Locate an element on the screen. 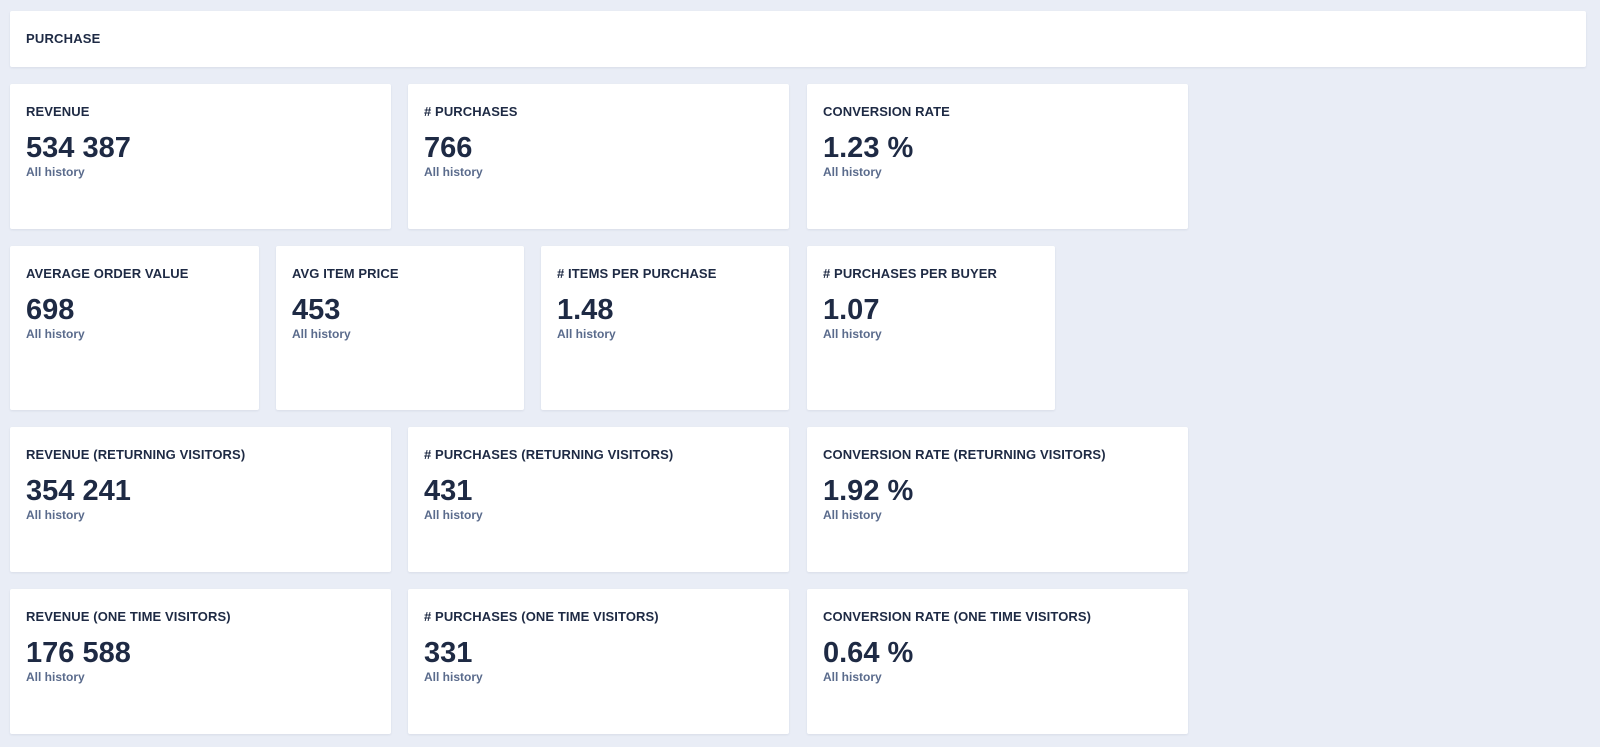 This screenshot has width=1600, height=747. metric-value: 354 241 is located at coordinates (78, 491).